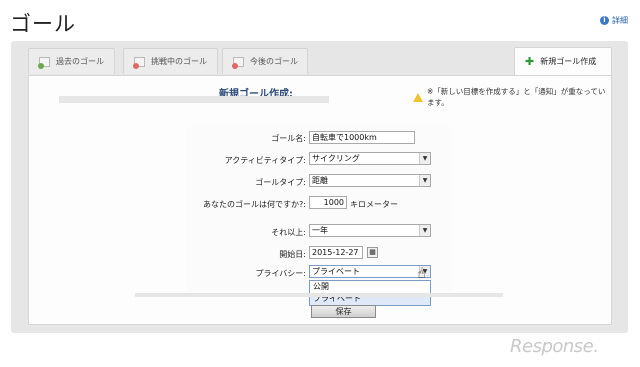 This screenshot has width=640, height=367. What do you see at coordinates (274, 61) in the screenshot?
I see `tab-label: 今後のゴール` at bounding box center [274, 61].